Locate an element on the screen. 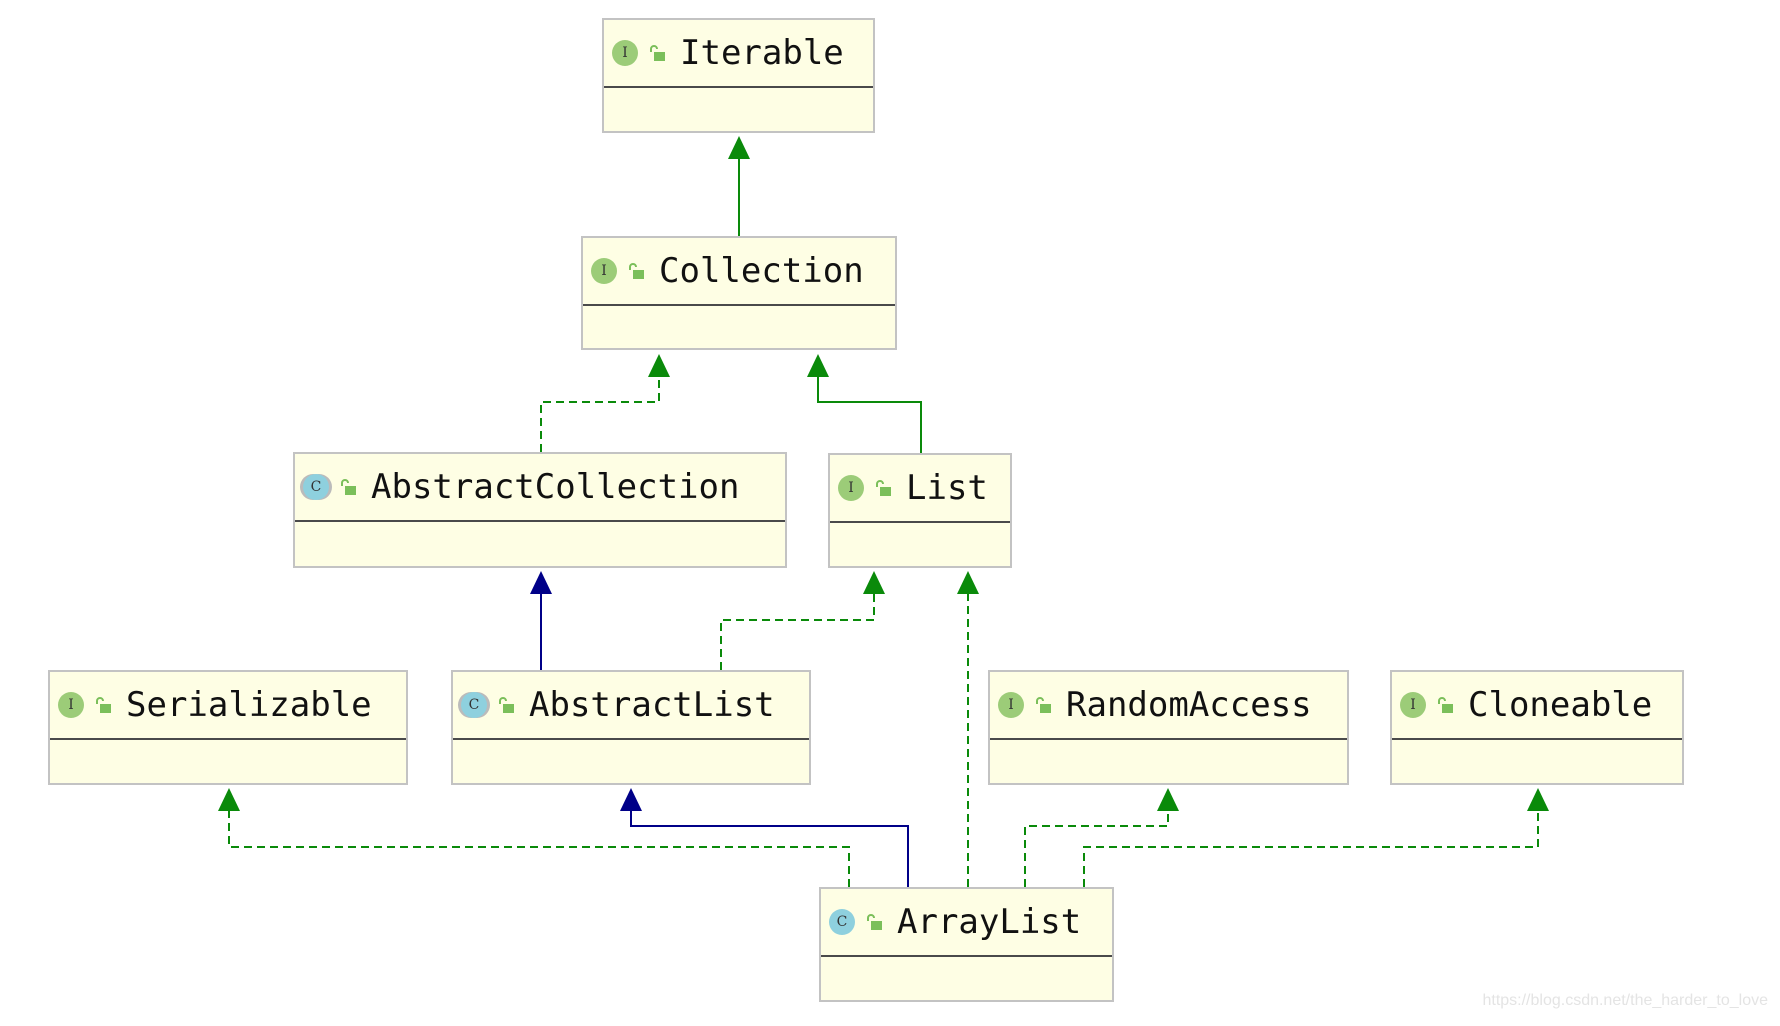 The height and width of the screenshot is (1026, 1780). node-header: I Iterable is located at coordinates (738, 54).